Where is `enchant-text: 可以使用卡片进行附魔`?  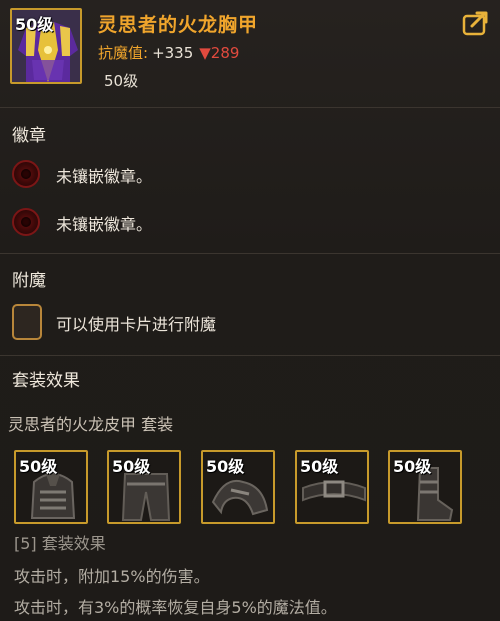 enchant-text: 可以使用卡片进行附魔 is located at coordinates (136, 324).